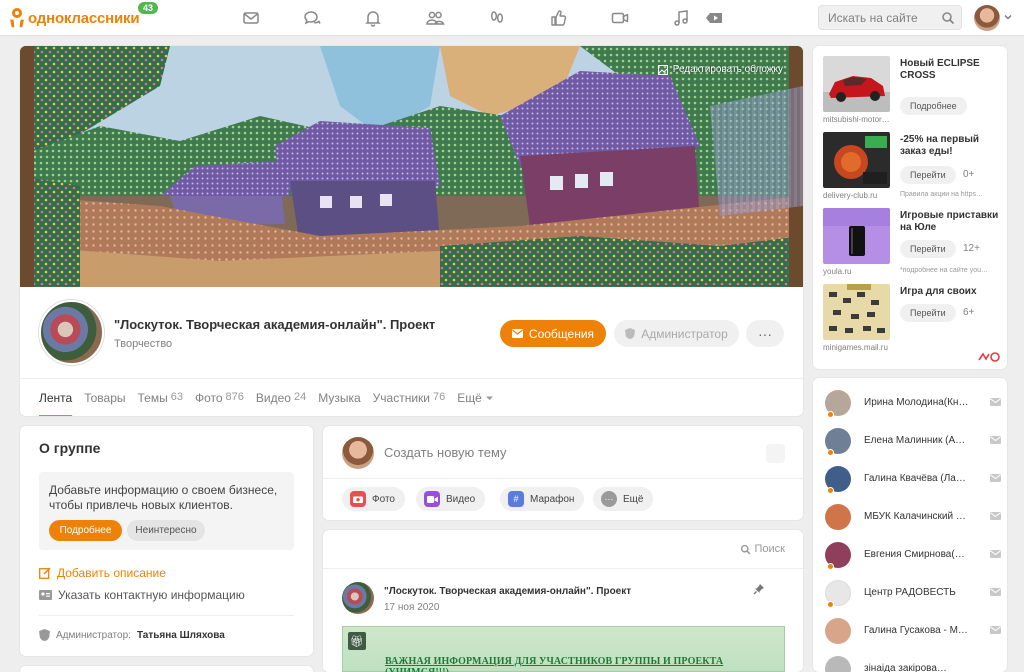  I want to click on tab-members: Участники 76, so click(409, 403).